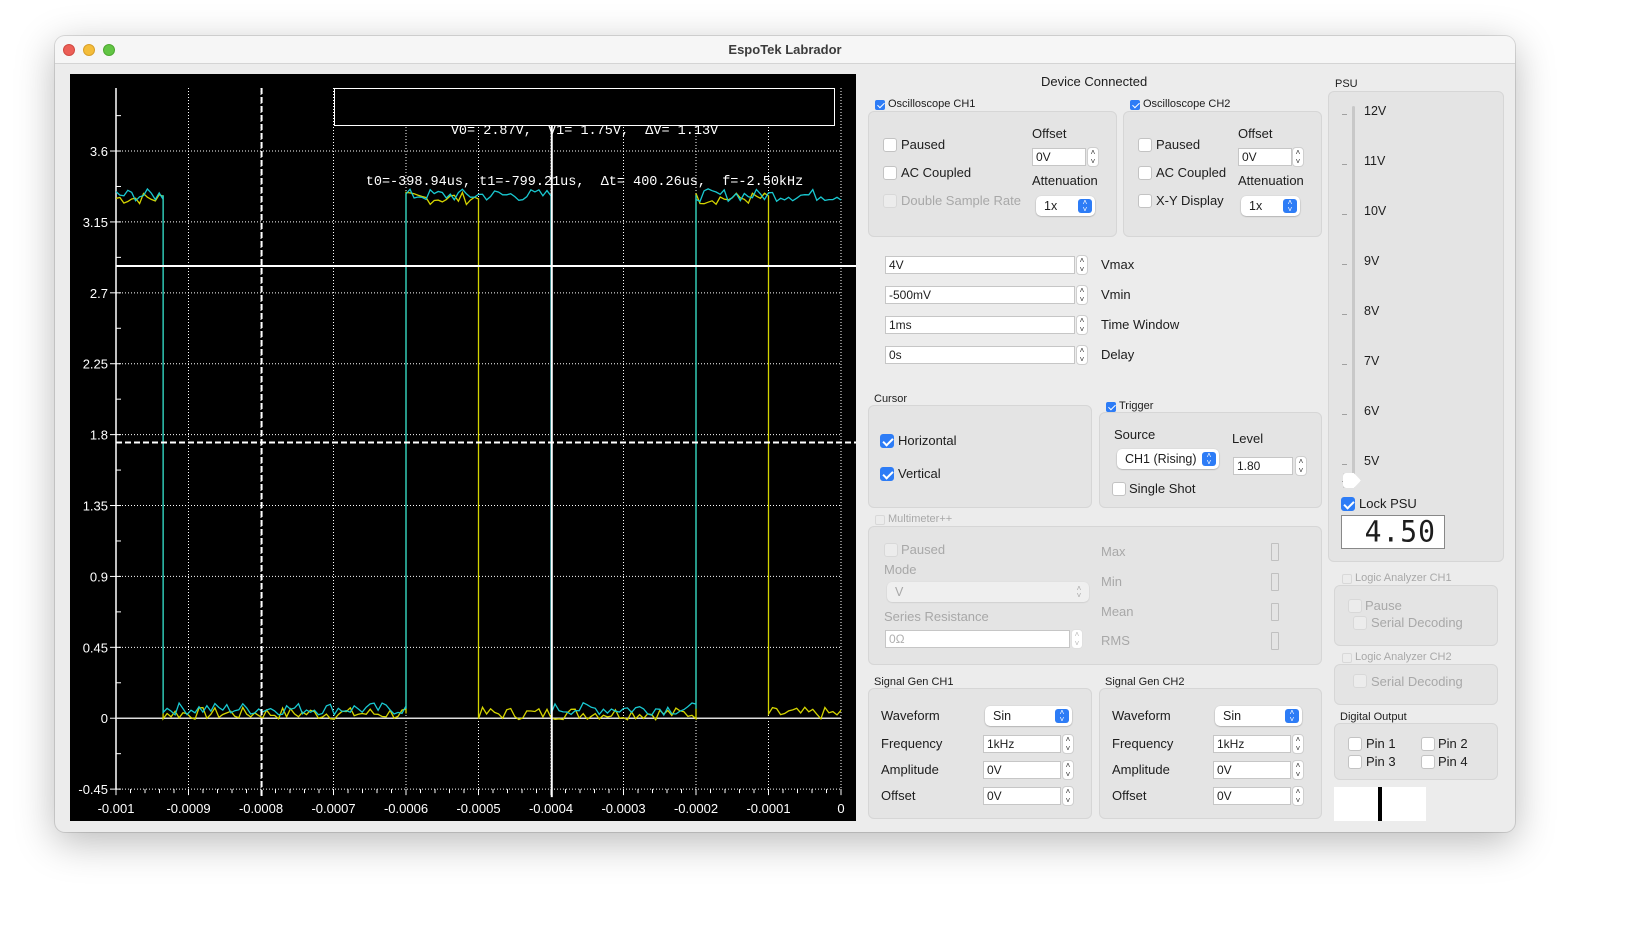  Describe the element at coordinates (785, 50) in the screenshot. I see `title-bar: EspoTek Labrador` at that location.